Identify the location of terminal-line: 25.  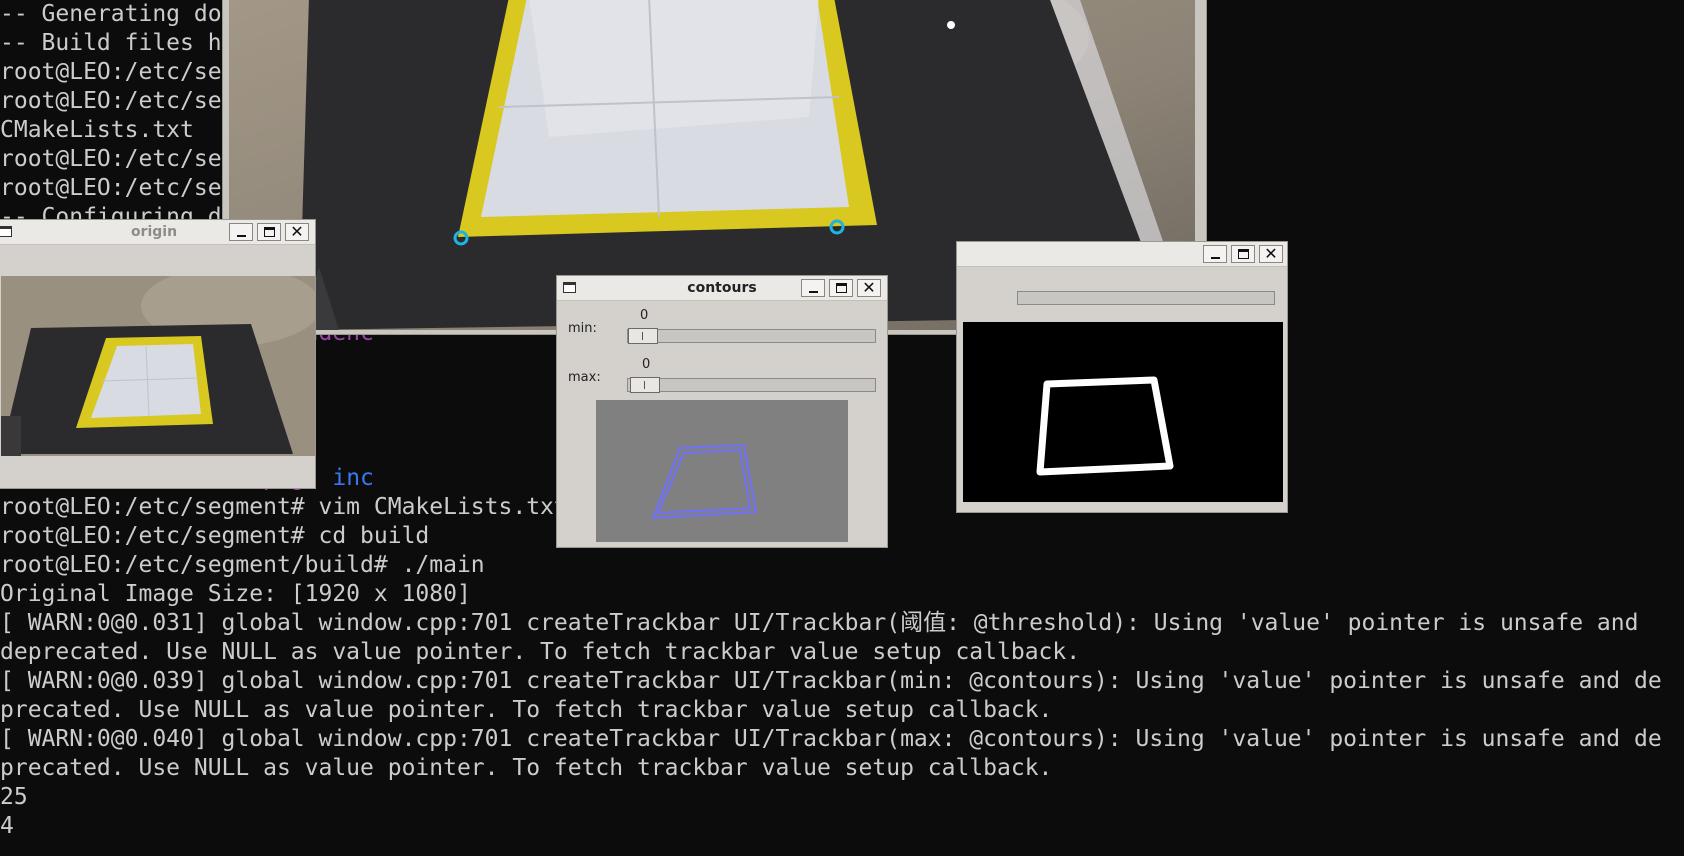
(14, 797).